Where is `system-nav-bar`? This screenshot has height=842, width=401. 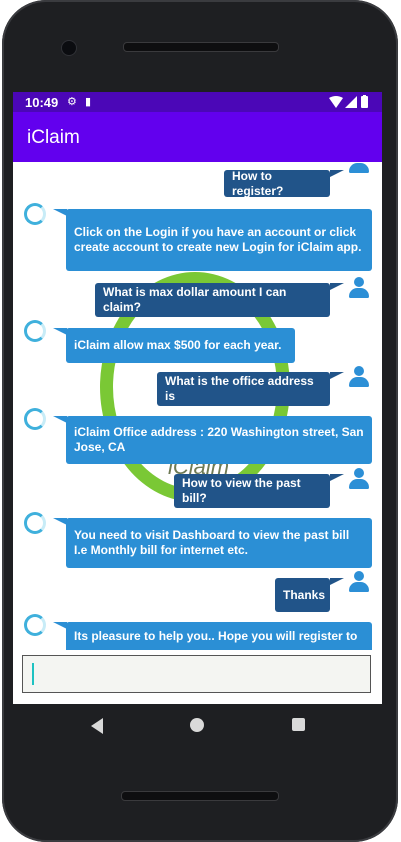 system-nav-bar is located at coordinates (197, 725).